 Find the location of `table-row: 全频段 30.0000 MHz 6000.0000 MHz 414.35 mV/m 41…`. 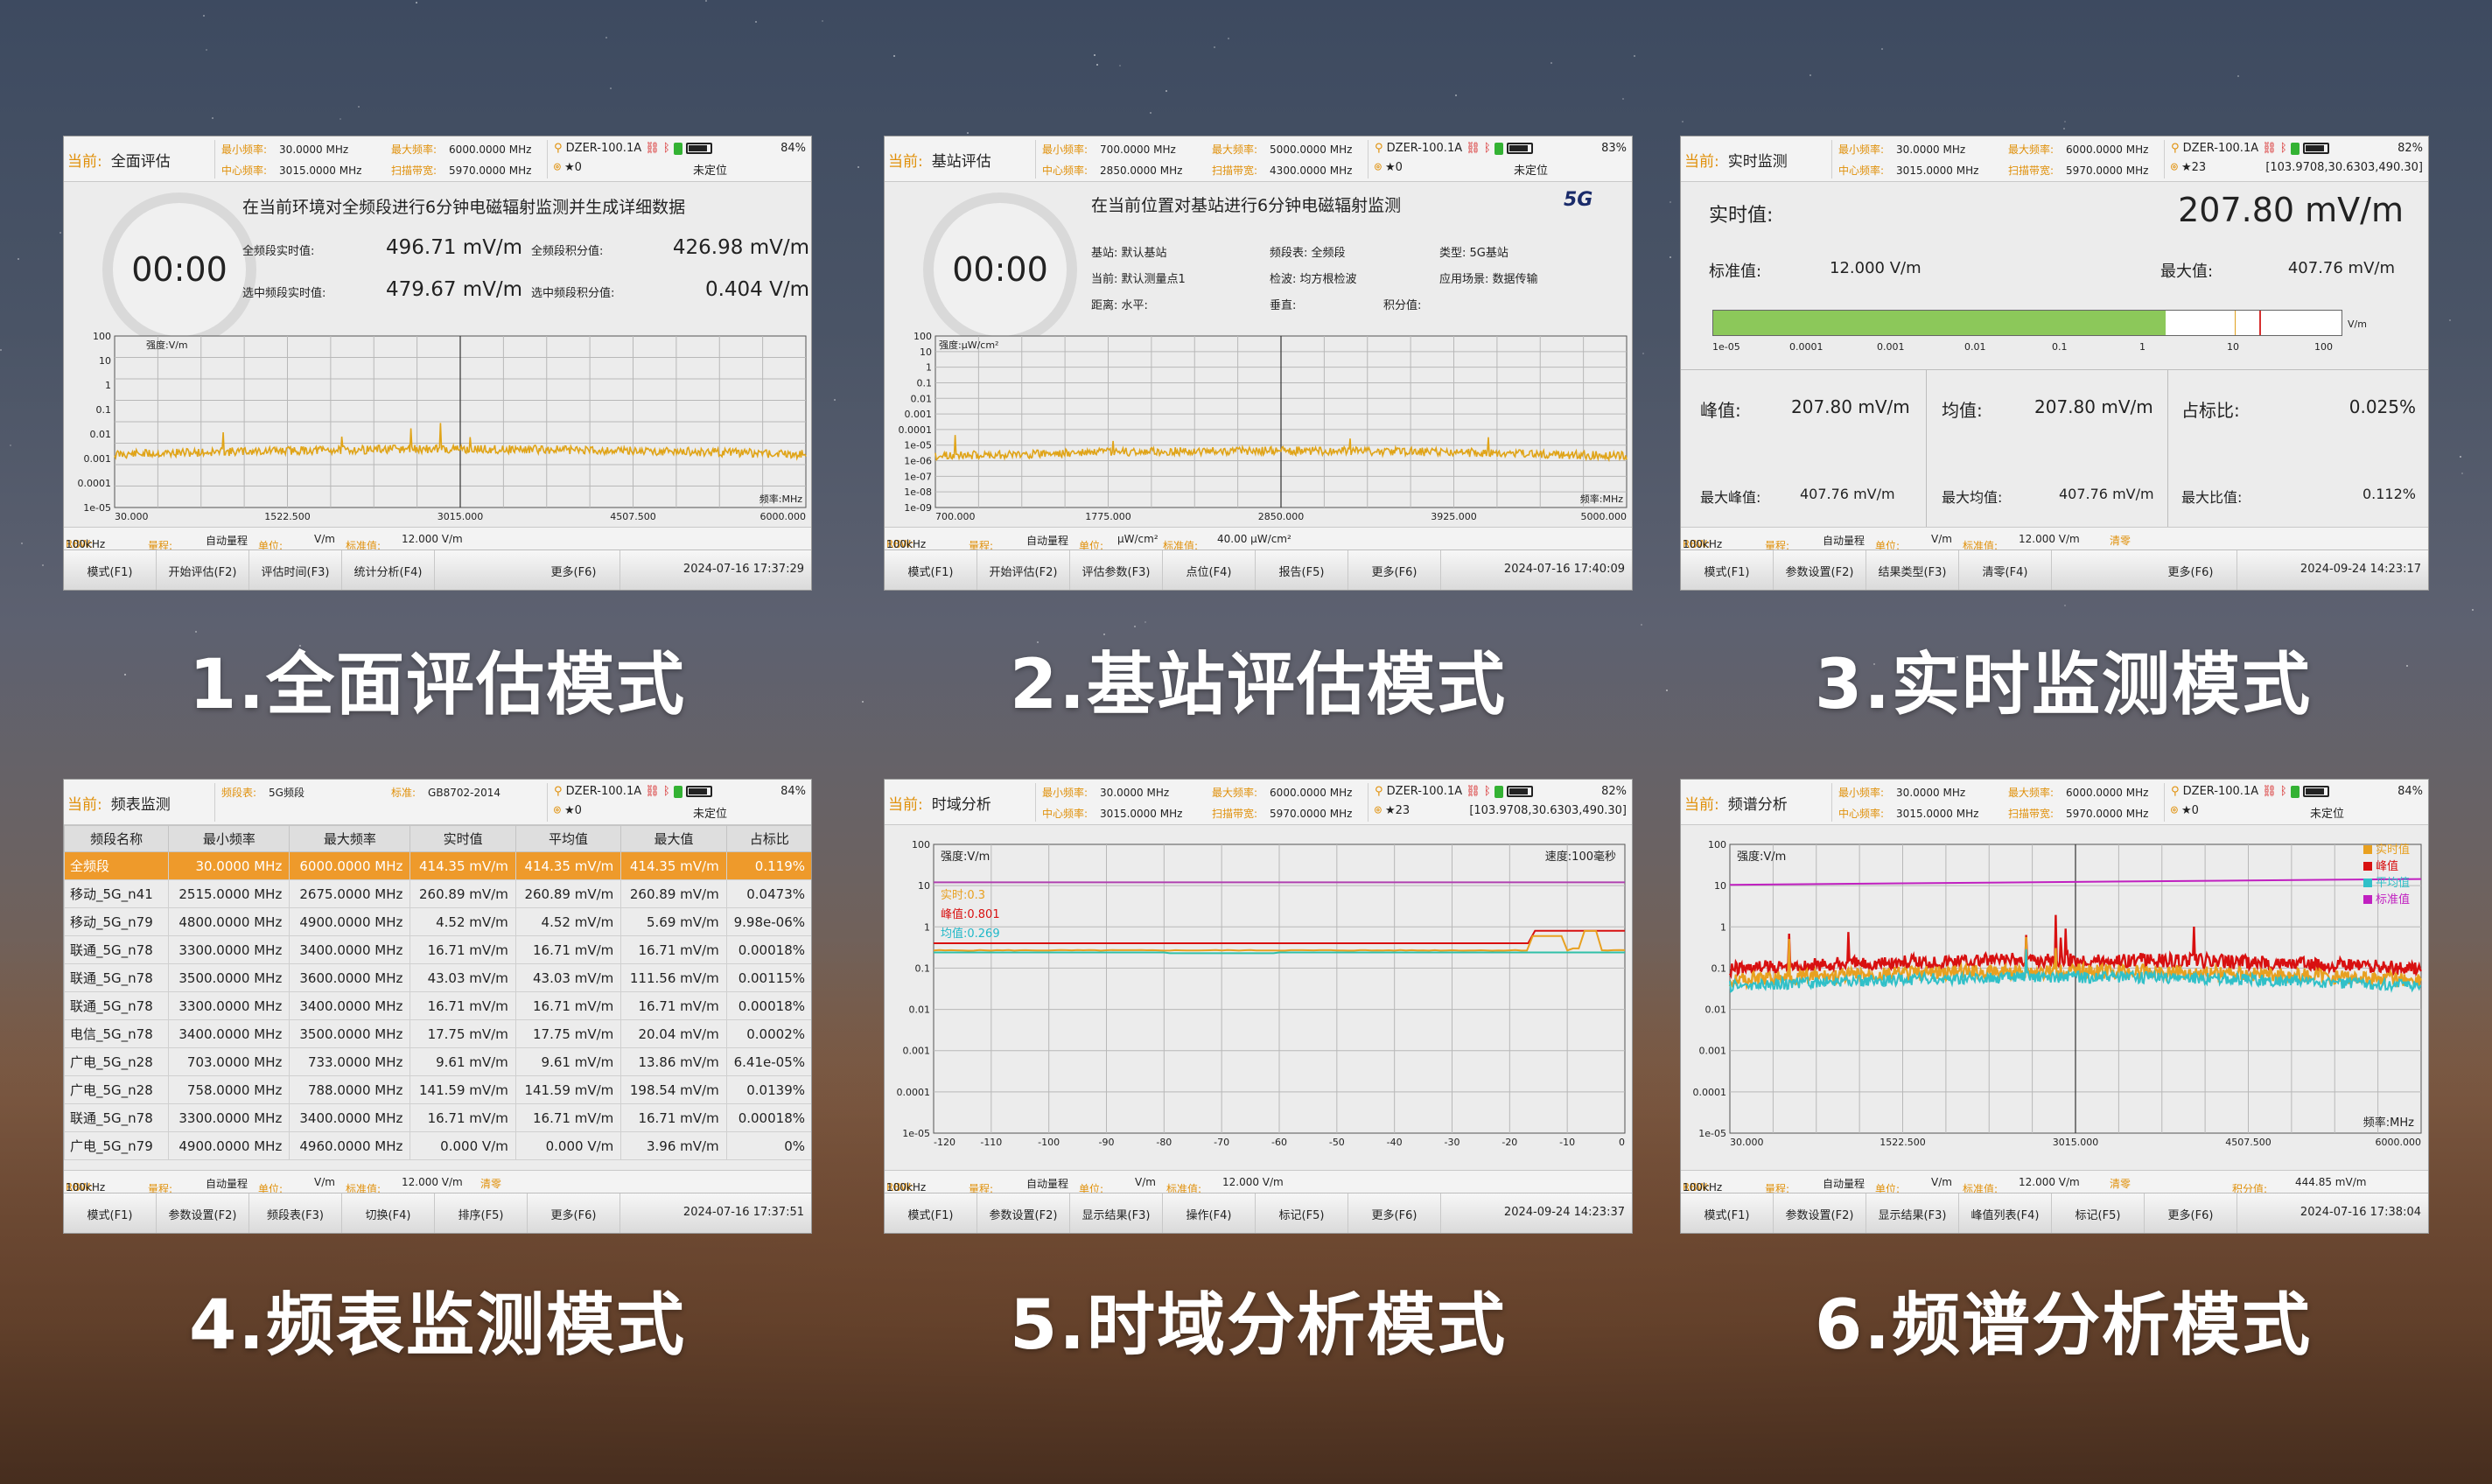

table-row: 全频段 30.0000 MHz 6000.0000 MHz 414.35 mV/m 41… is located at coordinates (437, 865).